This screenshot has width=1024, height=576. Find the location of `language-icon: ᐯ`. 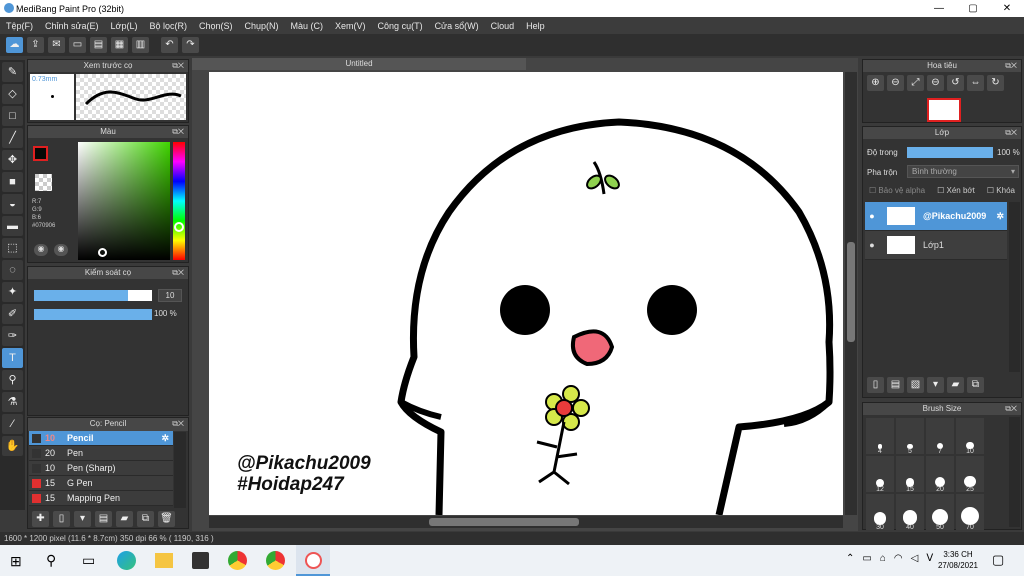

language-icon: ᐯ is located at coordinates (929, 558).